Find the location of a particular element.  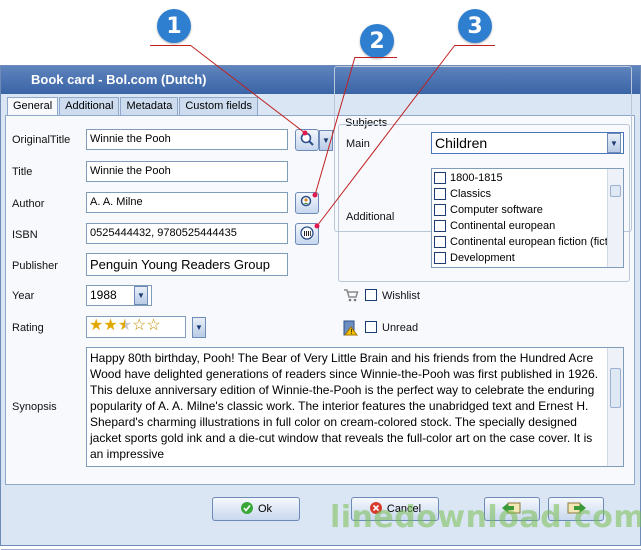

author-search-icon is located at coordinates (307, 203).